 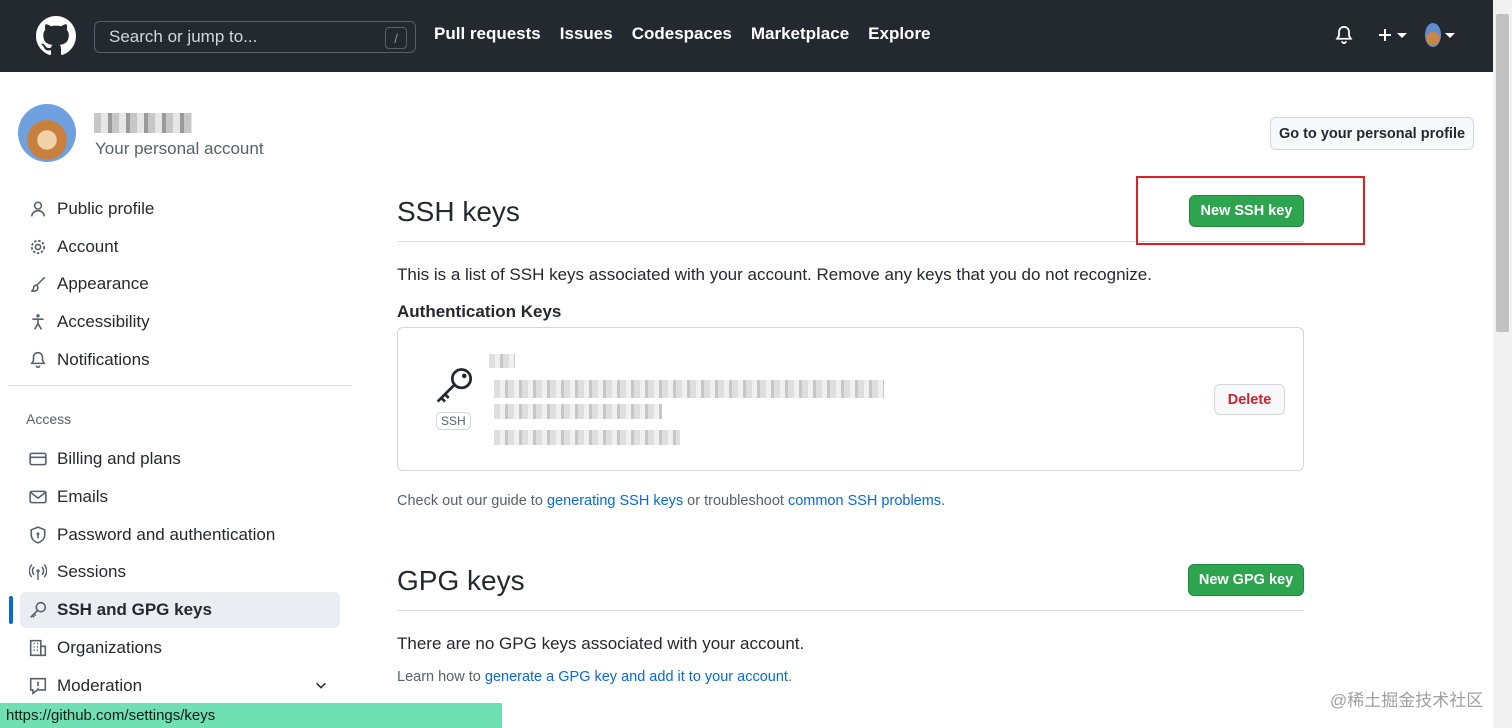 What do you see at coordinates (251, 715) in the screenshot?
I see `status-bar-url: https://github.com/settings/keys` at bounding box center [251, 715].